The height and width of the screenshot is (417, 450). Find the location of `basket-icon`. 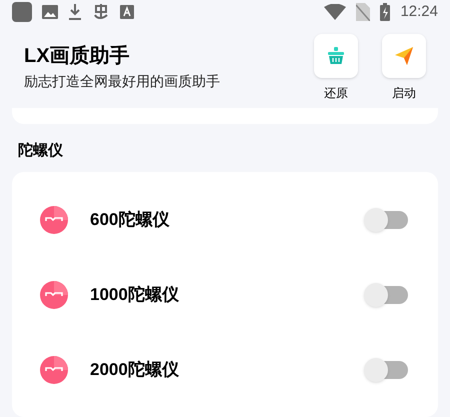

basket-icon is located at coordinates (336, 56).